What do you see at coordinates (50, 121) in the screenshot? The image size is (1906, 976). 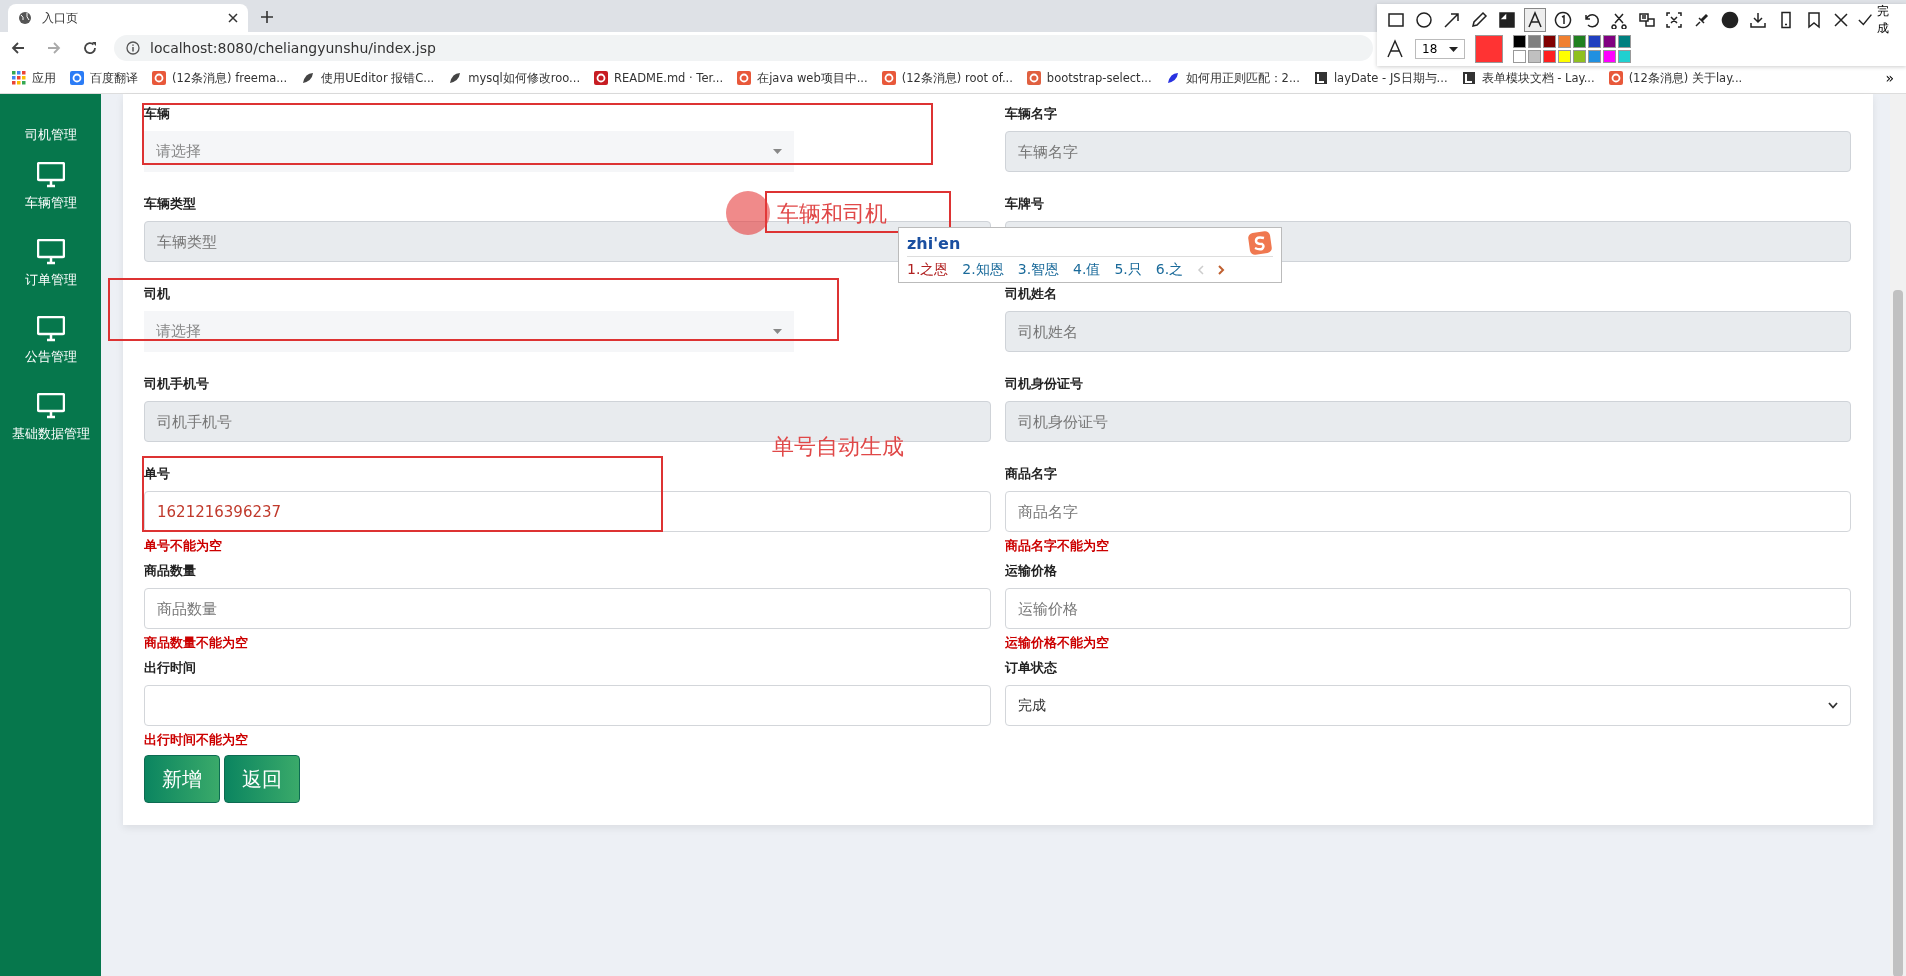 I see `sidebar-item: 司机管理` at bounding box center [50, 121].